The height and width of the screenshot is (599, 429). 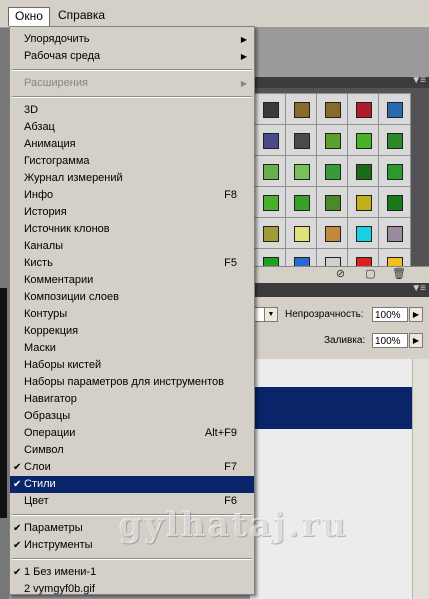 I want to click on menu-item-label: Слои, so click(x=37, y=467).